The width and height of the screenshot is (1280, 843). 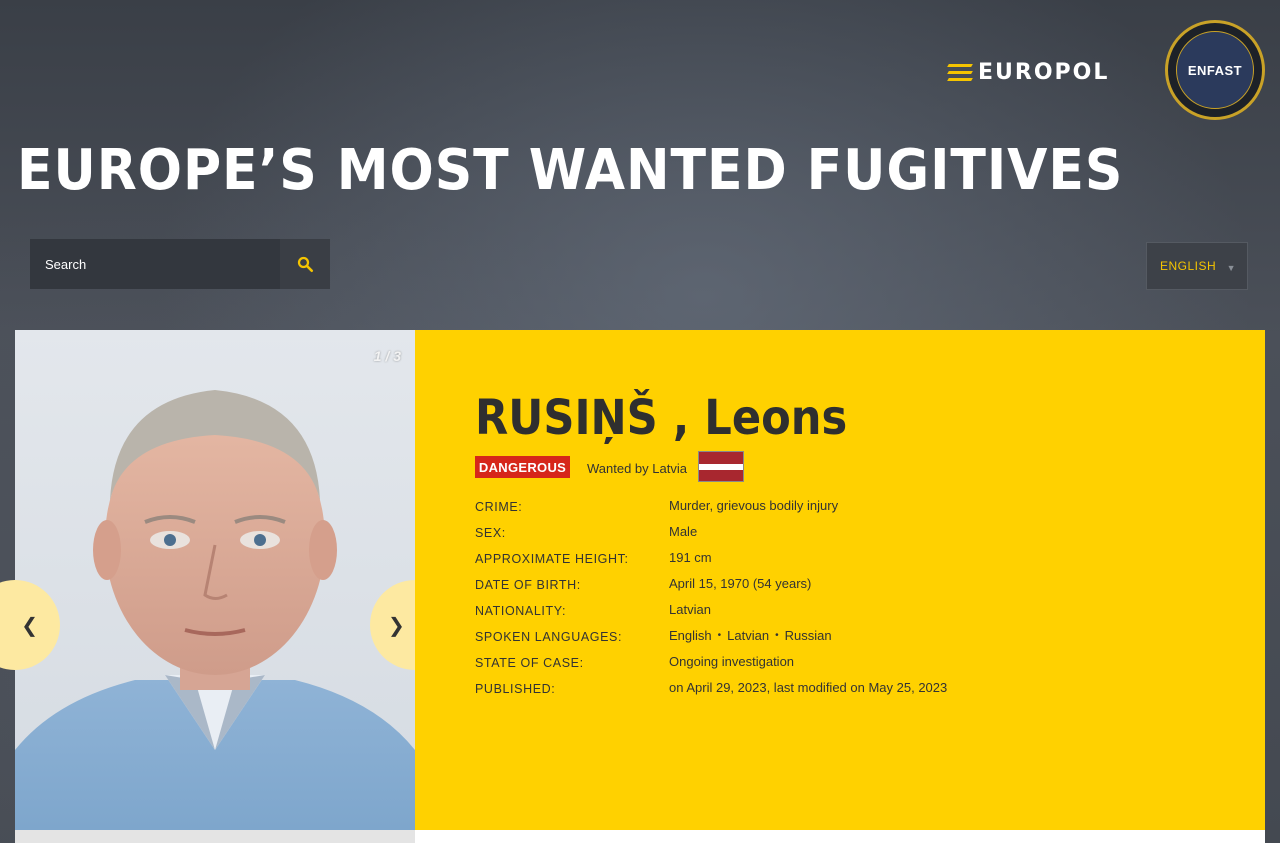 What do you see at coordinates (490, 533) in the screenshot?
I see `detail-label: SEX:` at bounding box center [490, 533].